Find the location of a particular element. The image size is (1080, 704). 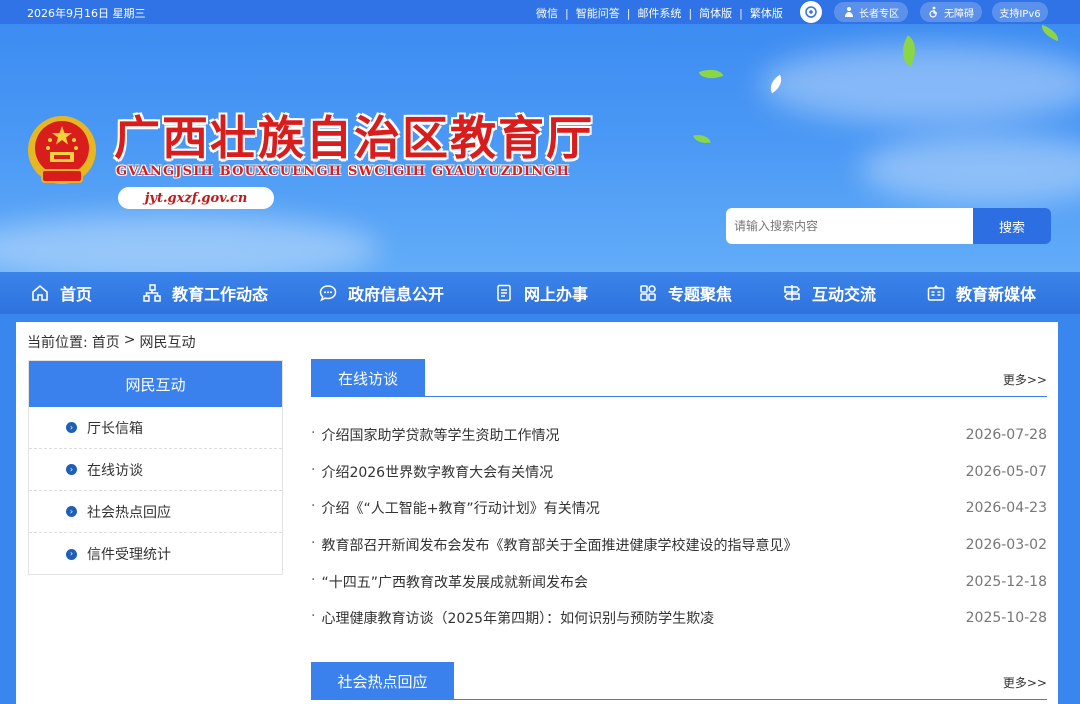

nav-education-news: 教育工作动态 is located at coordinates (205, 293).